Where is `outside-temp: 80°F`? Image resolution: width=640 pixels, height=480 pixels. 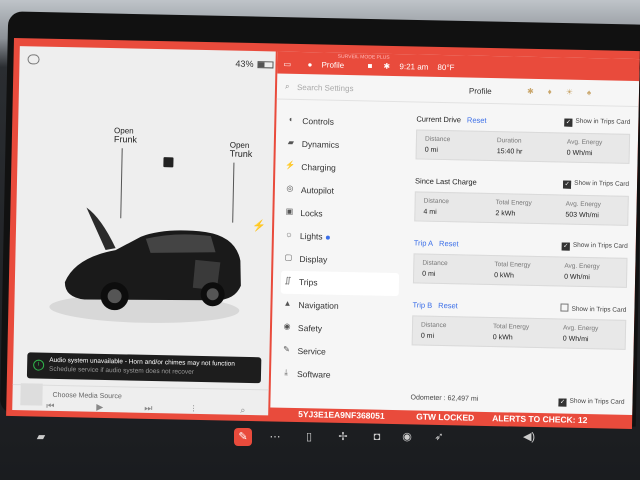 outside-temp: 80°F is located at coordinates (446, 67).